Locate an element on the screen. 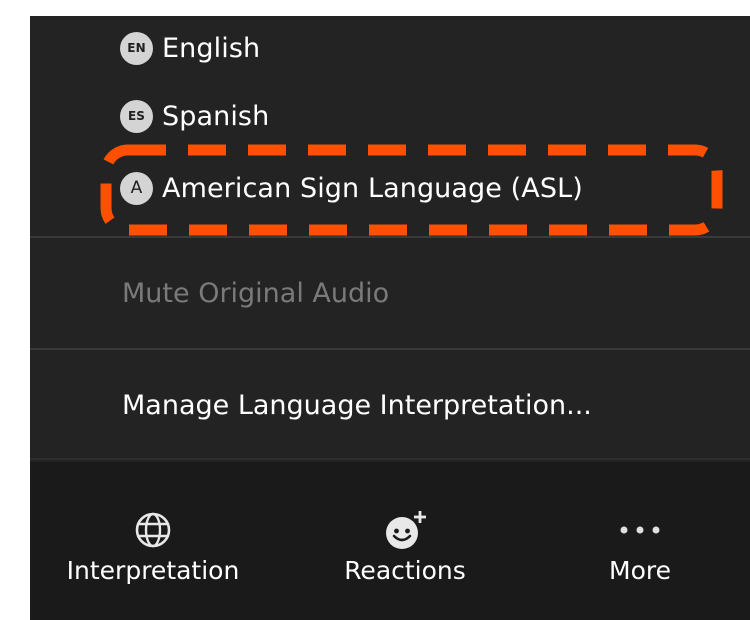  language-item-spanish: ES Spanish is located at coordinates (194, 116).